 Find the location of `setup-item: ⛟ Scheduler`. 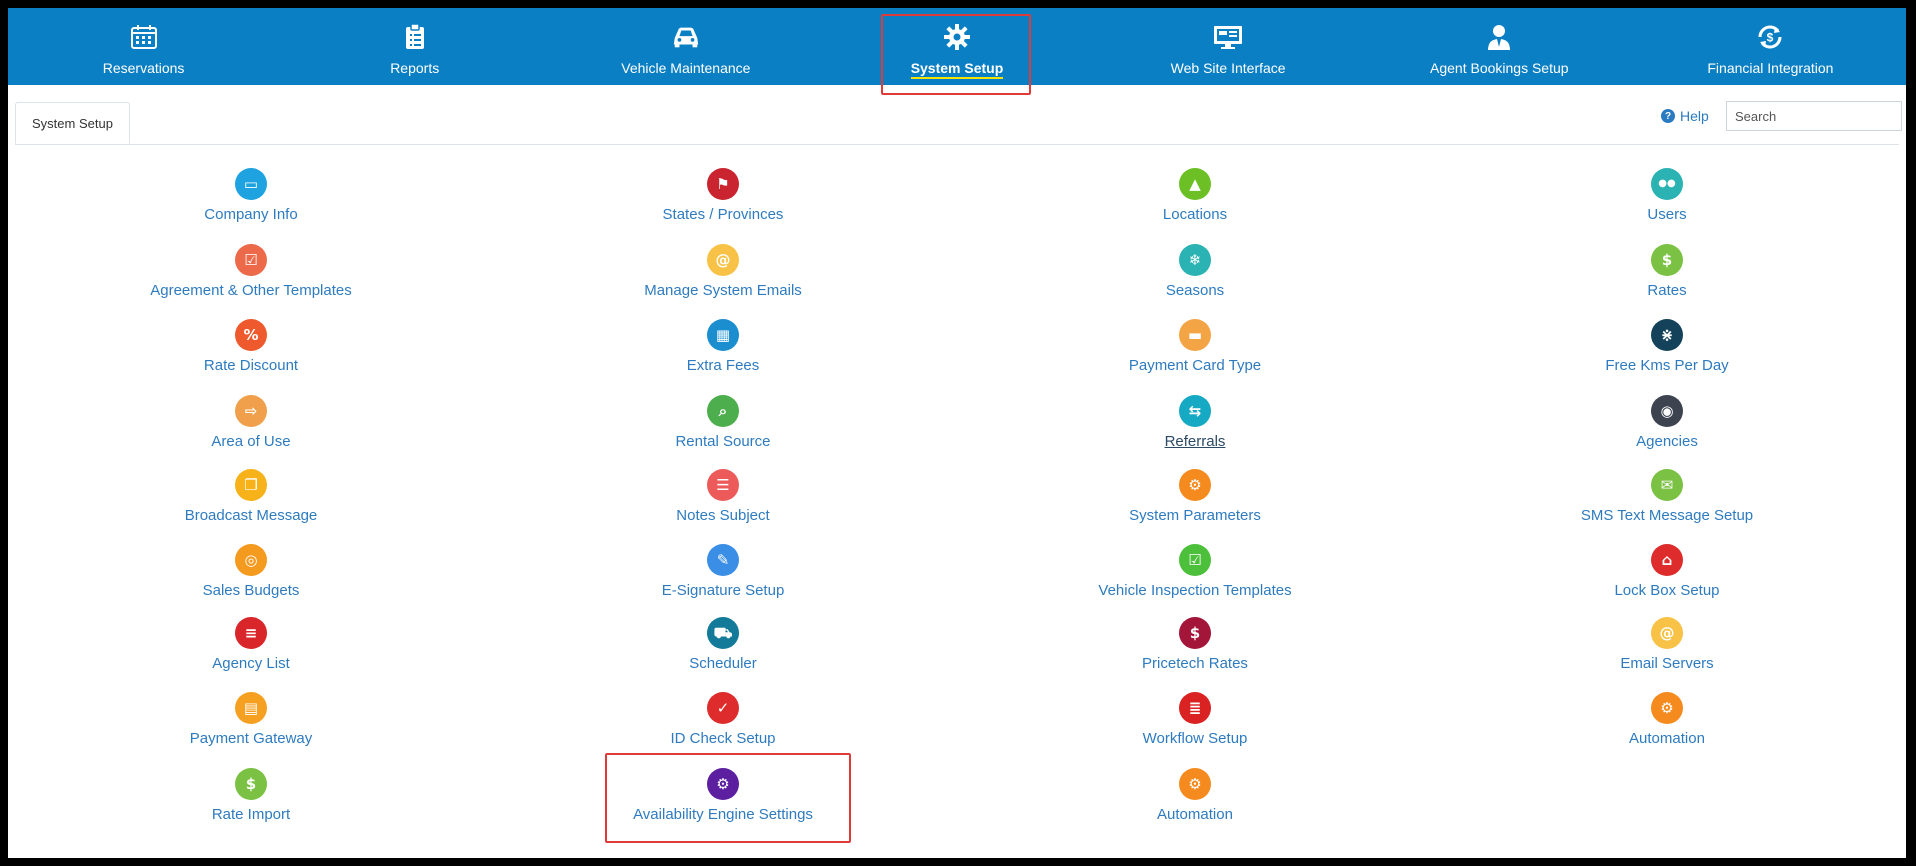

setup-item: ⛟ Scheduler is located at coordinates (723, 644).